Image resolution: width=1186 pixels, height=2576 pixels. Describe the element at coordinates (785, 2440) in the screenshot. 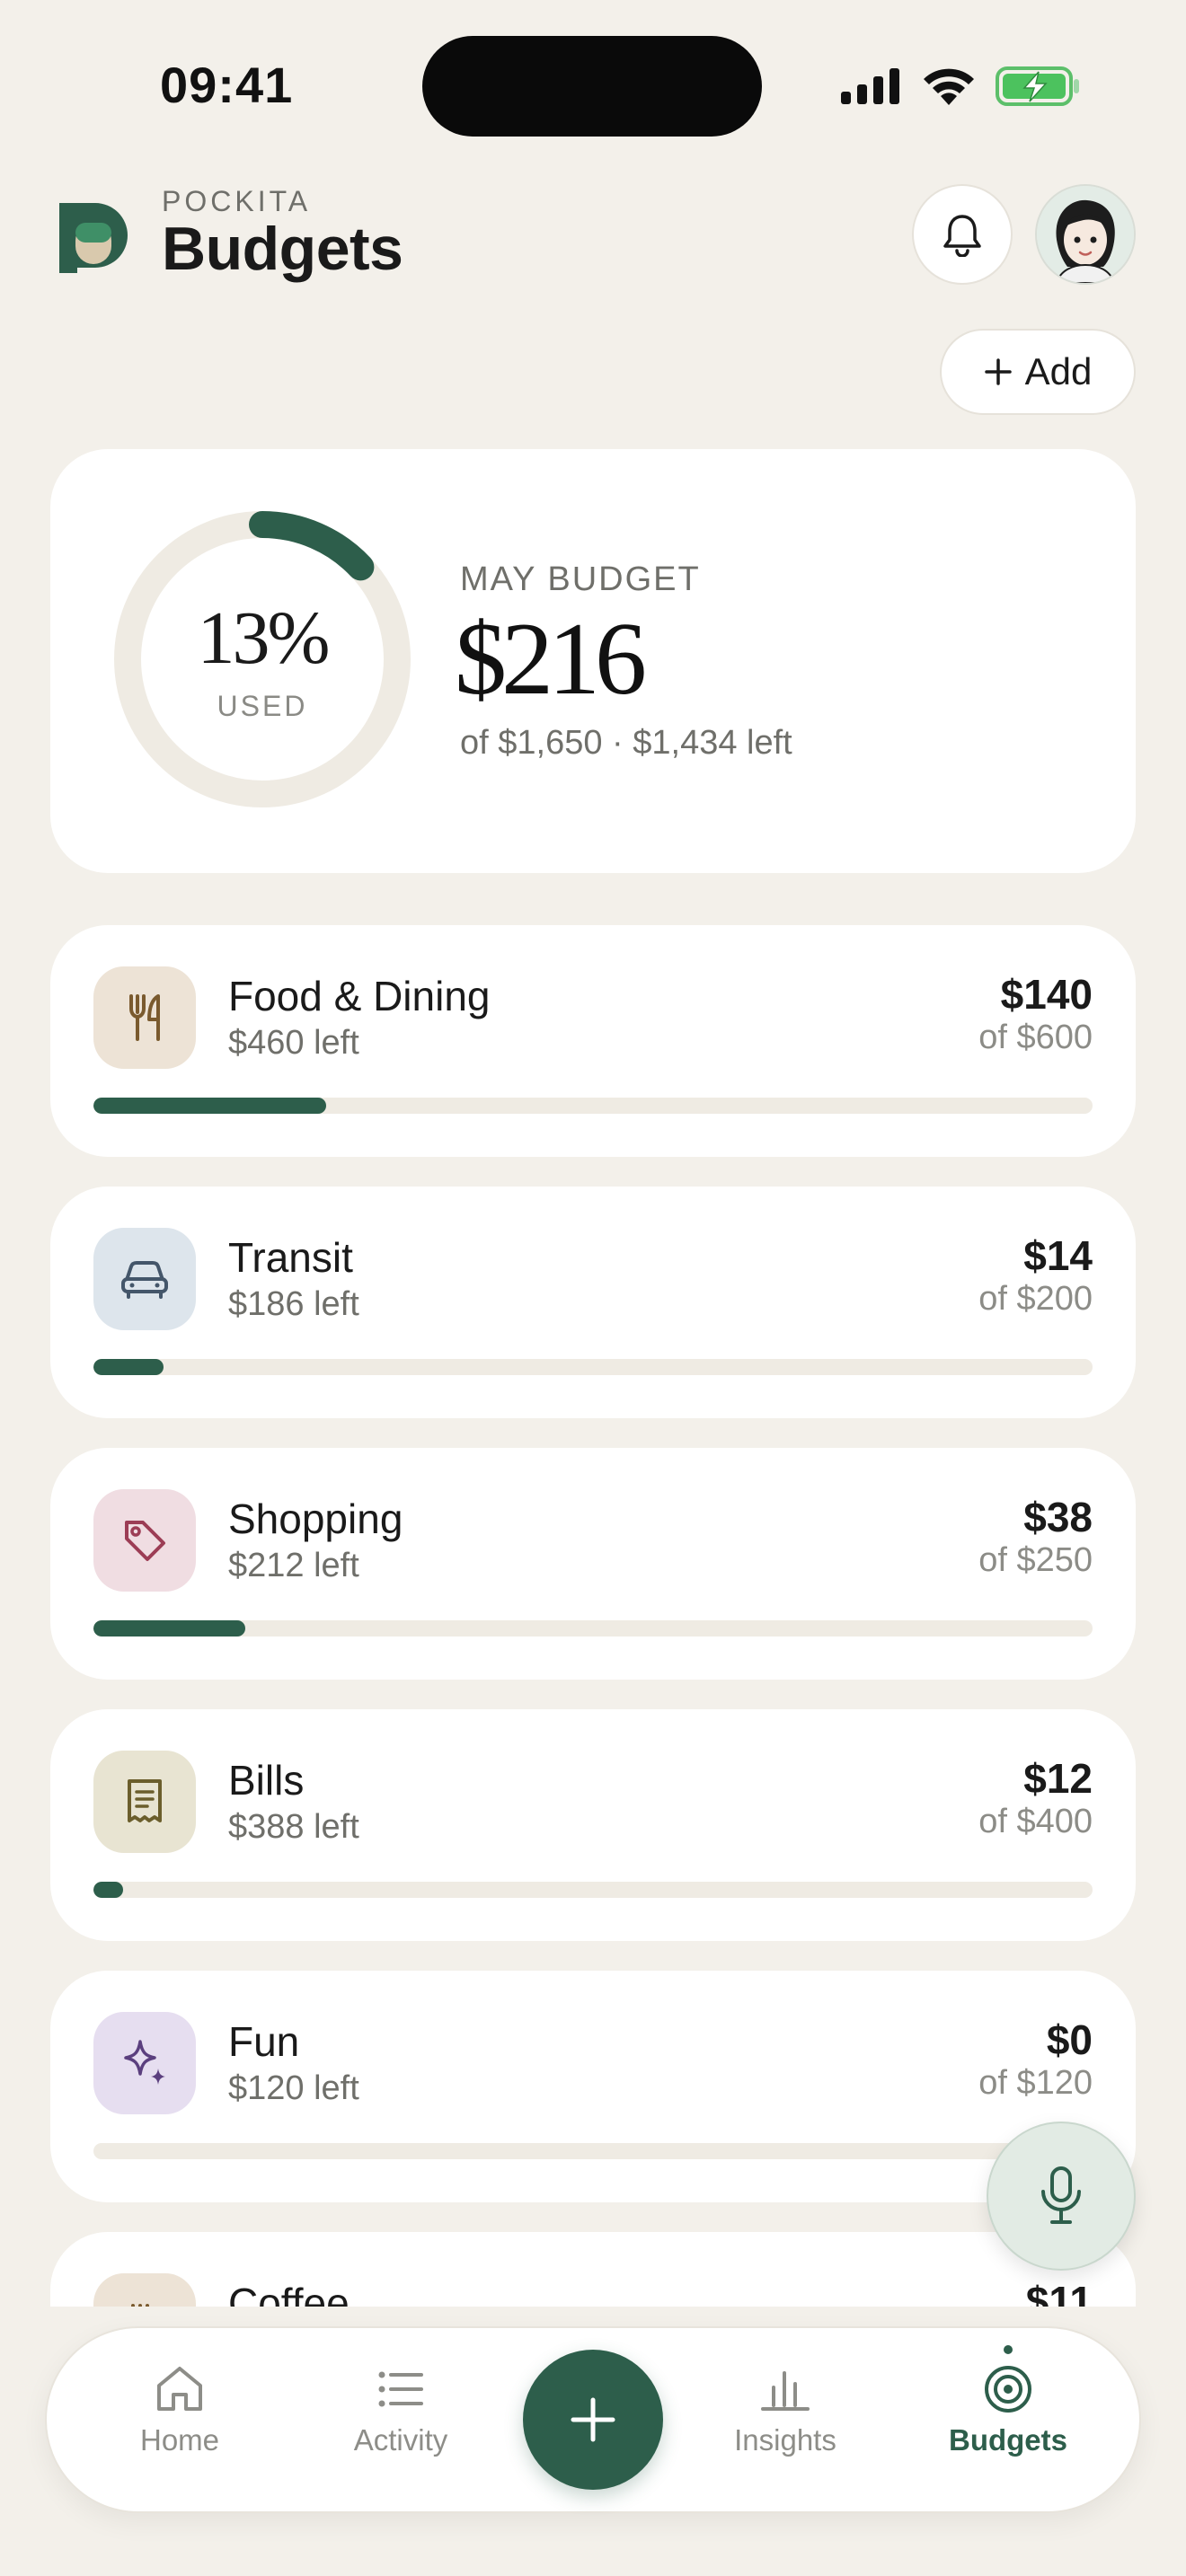

I see `nav-label: Insights` at that location.